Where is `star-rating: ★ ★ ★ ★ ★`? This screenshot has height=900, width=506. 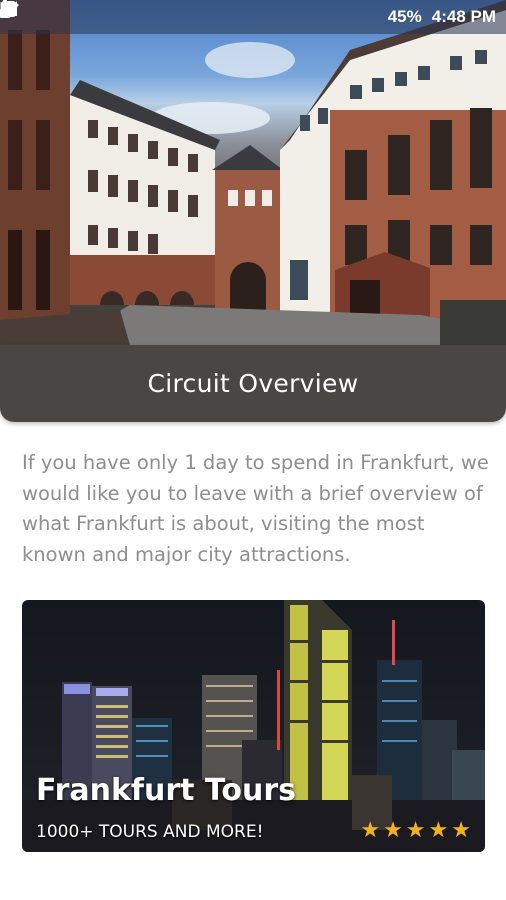
star-rating: ★ ★ ★ ★ ★ is located at coordinates (415, 830).